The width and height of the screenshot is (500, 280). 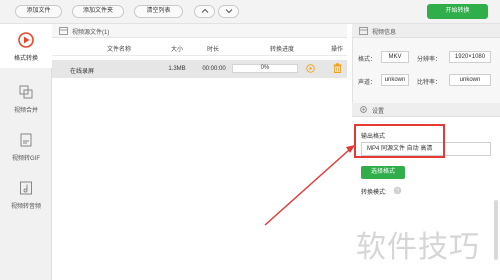 I want to click on sidebar-item-video-merge: 视频合并, so click(x=26, y=99).